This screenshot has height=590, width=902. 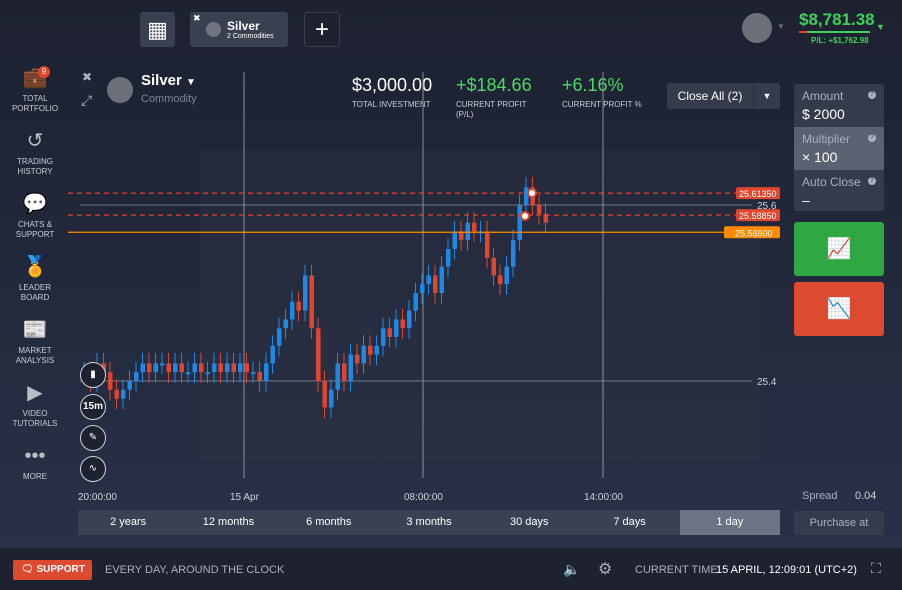 What do you see at coordinates (60, 569) in the screenshot?
I see `support-label: SUPPORT` at bounding box center [60, 569].